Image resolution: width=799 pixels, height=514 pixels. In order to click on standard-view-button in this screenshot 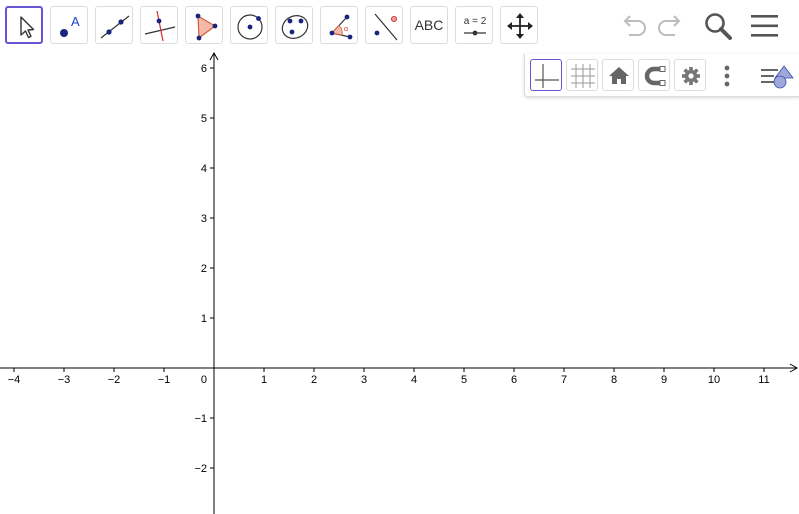, I will do `click(618, 75)`.